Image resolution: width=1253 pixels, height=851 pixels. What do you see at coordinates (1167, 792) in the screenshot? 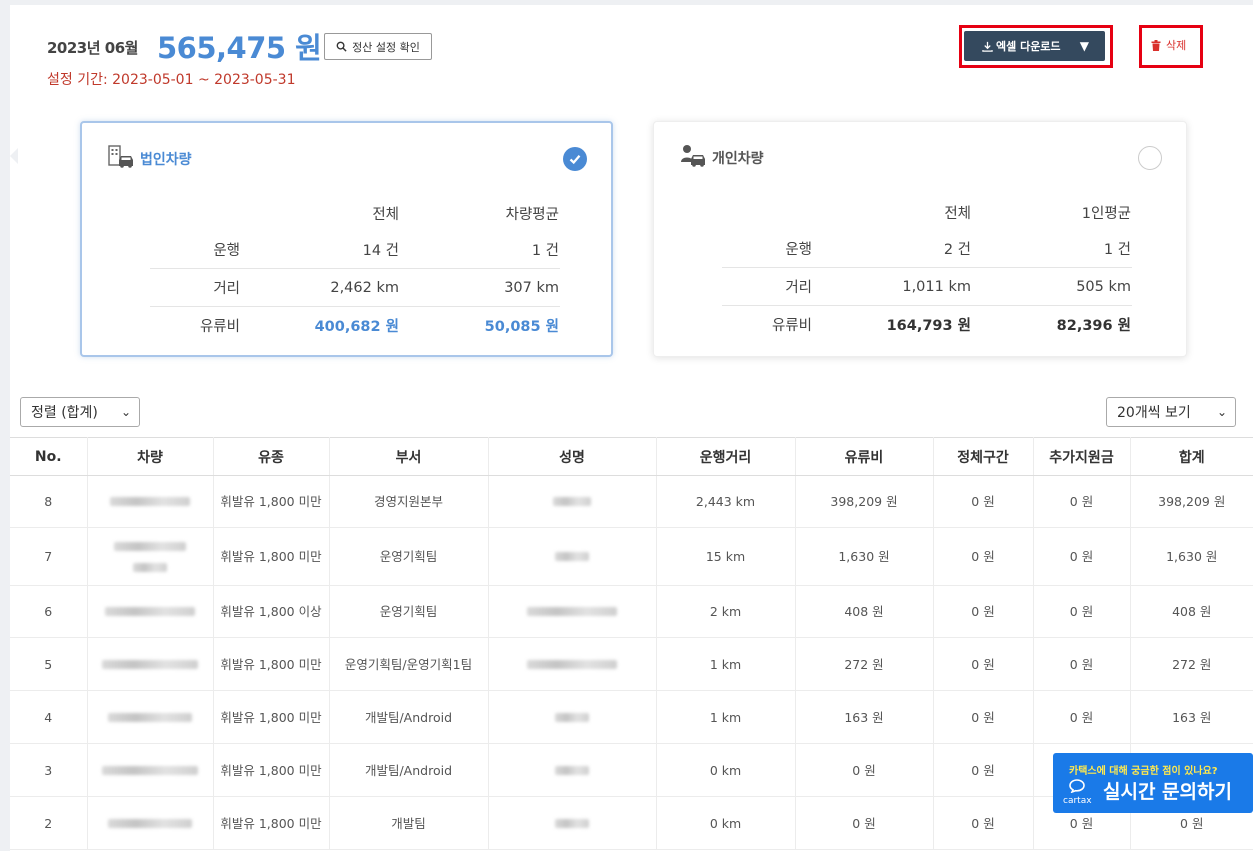
I see `chat-main-label: 실시간 문의하기` at bounding box center [1167, 792].